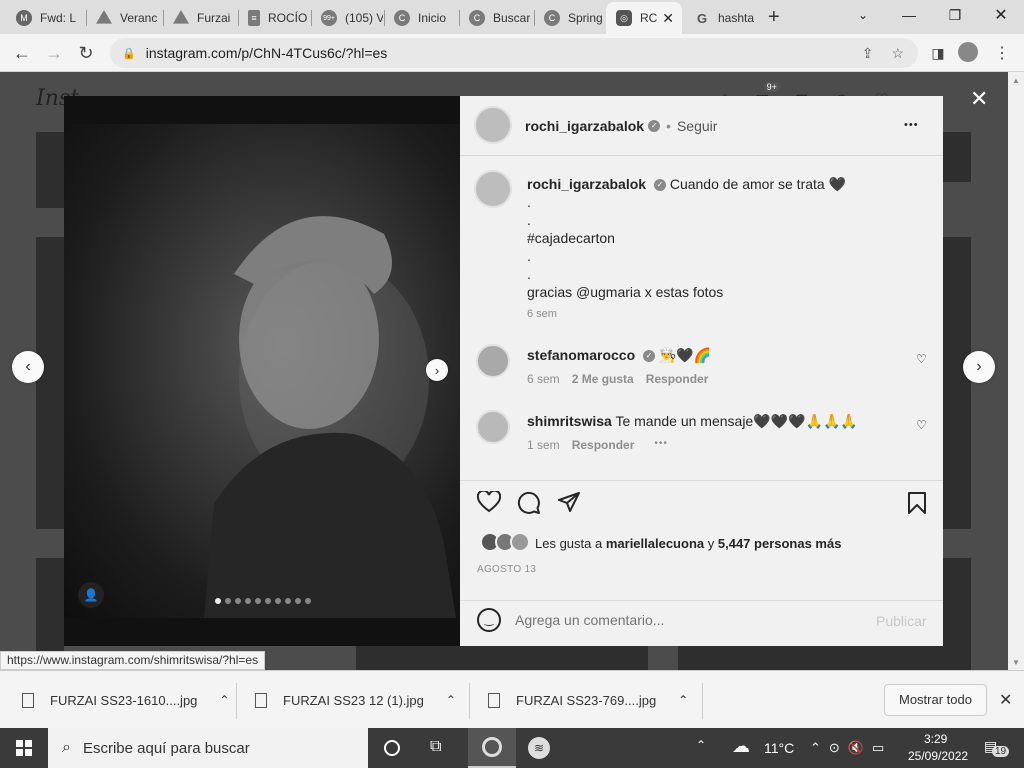 The height and width of the screenshot is (768, 1024). I want to click on comment-username: stefanomarocco, so click(581, 355).